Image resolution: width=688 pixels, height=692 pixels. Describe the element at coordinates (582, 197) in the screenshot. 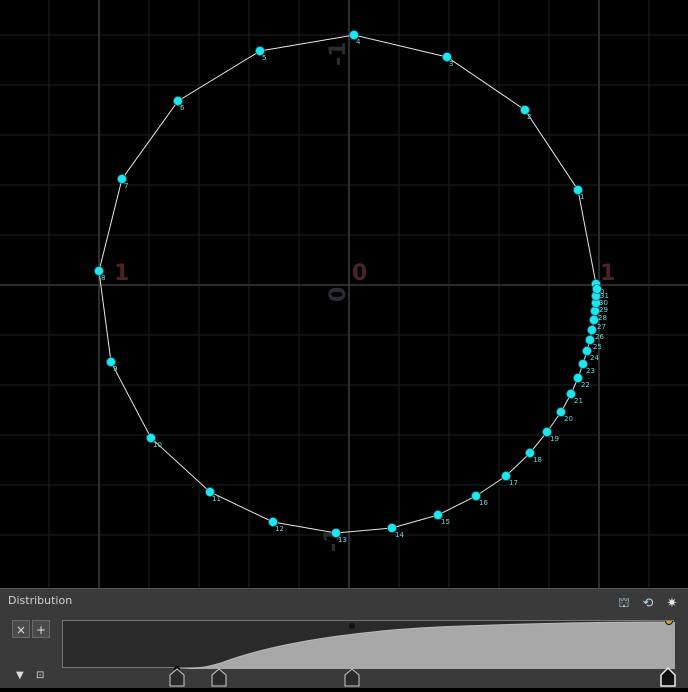

I see `ring-point-label: 1` at that location.